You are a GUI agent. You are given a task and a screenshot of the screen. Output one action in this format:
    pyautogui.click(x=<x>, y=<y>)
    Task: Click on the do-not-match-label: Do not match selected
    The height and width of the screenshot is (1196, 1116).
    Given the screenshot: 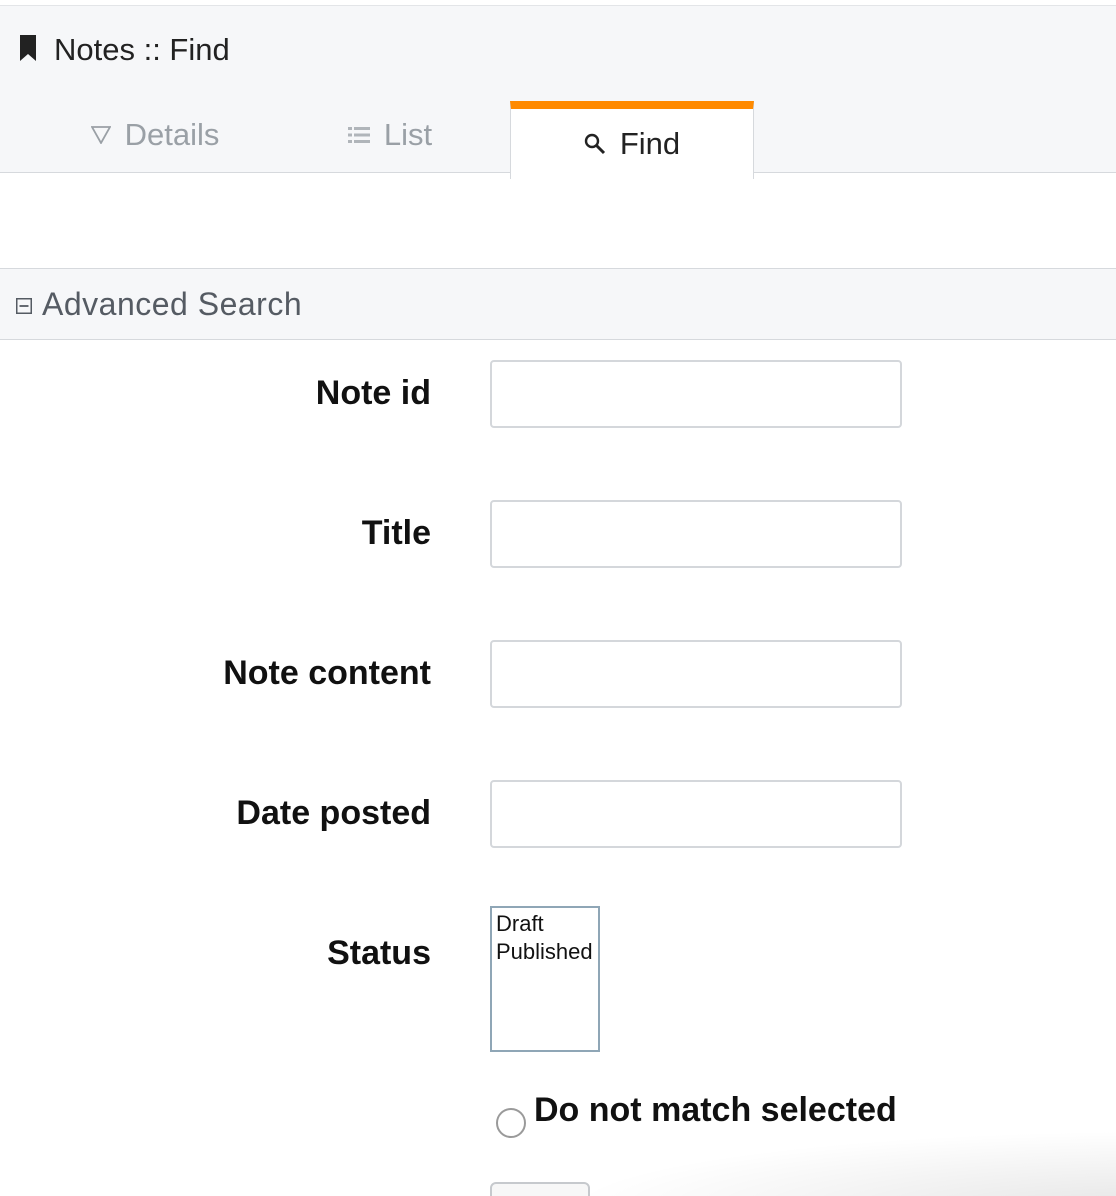 What is the action you would take?
    pyautogui.click(x=715, y=1109)
    